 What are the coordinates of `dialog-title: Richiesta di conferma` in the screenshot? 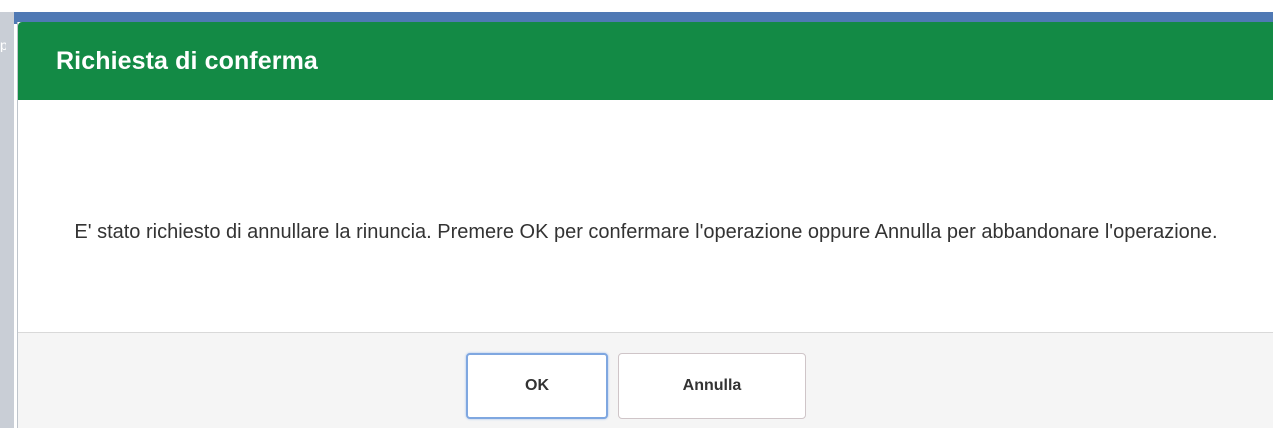 It's located at (187, 60).